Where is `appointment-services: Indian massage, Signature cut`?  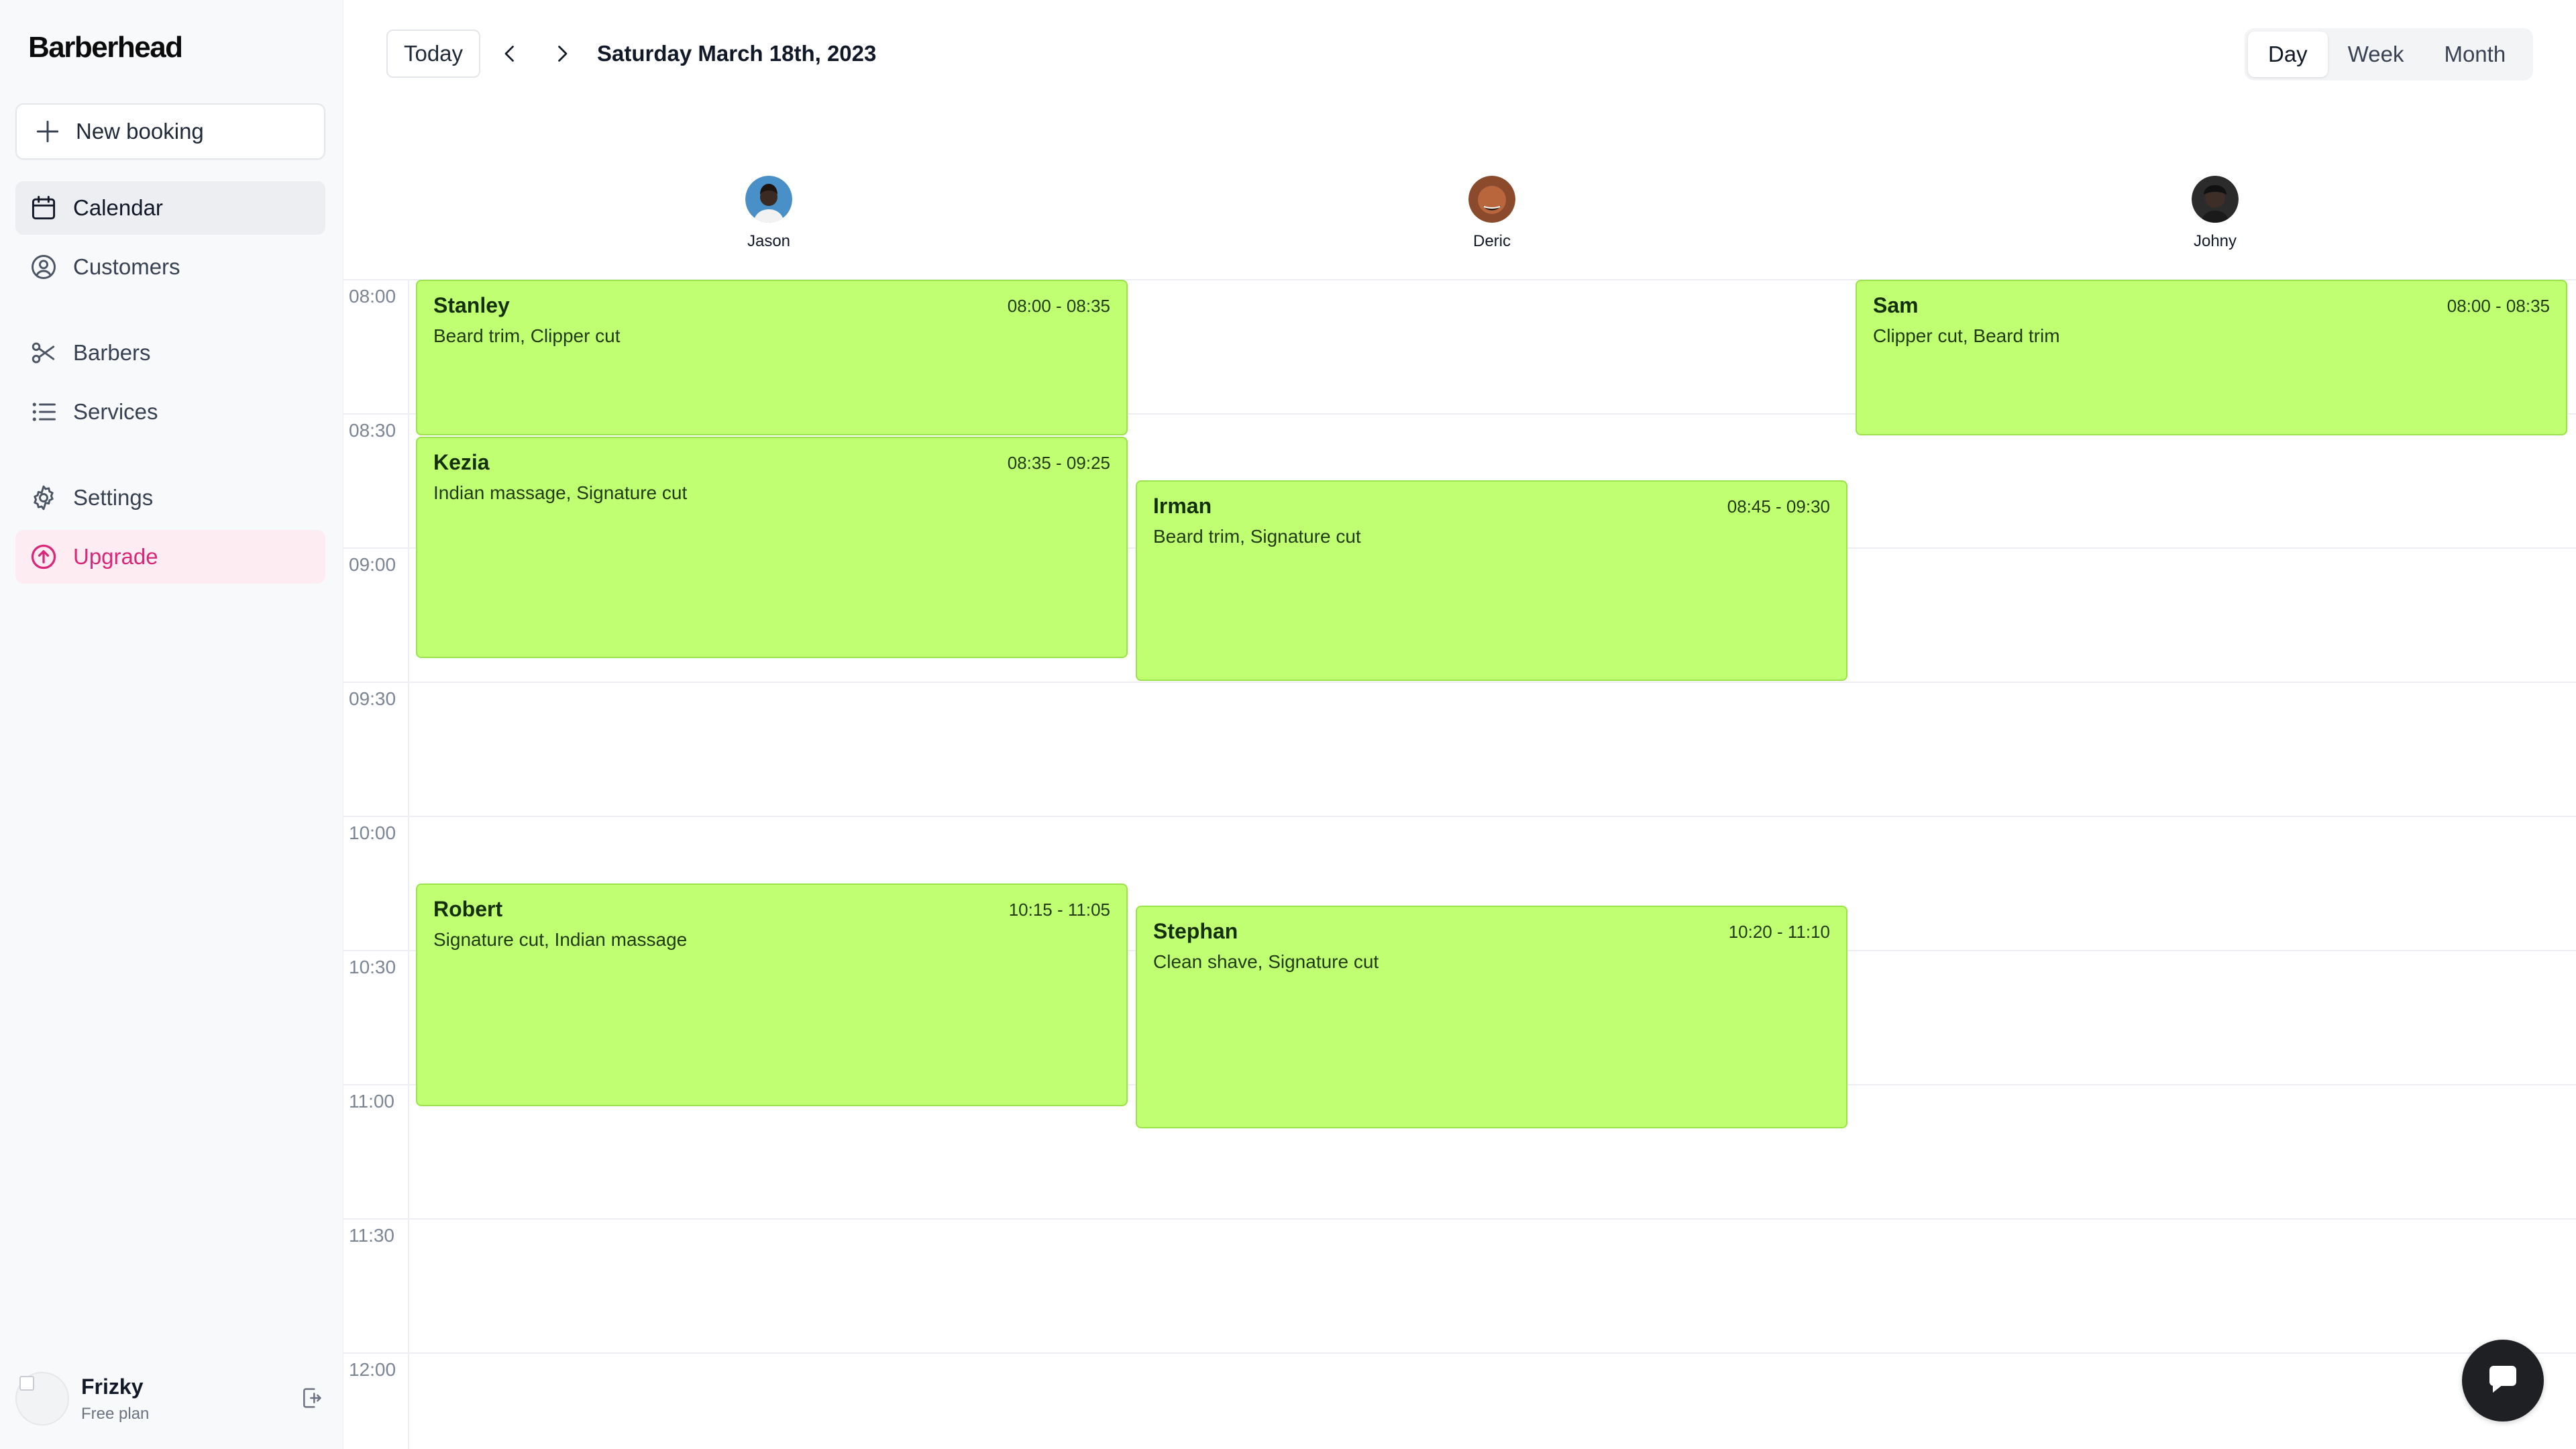 appointment-services: Indian massage, Signature cut is located at coordinates (560, 492).